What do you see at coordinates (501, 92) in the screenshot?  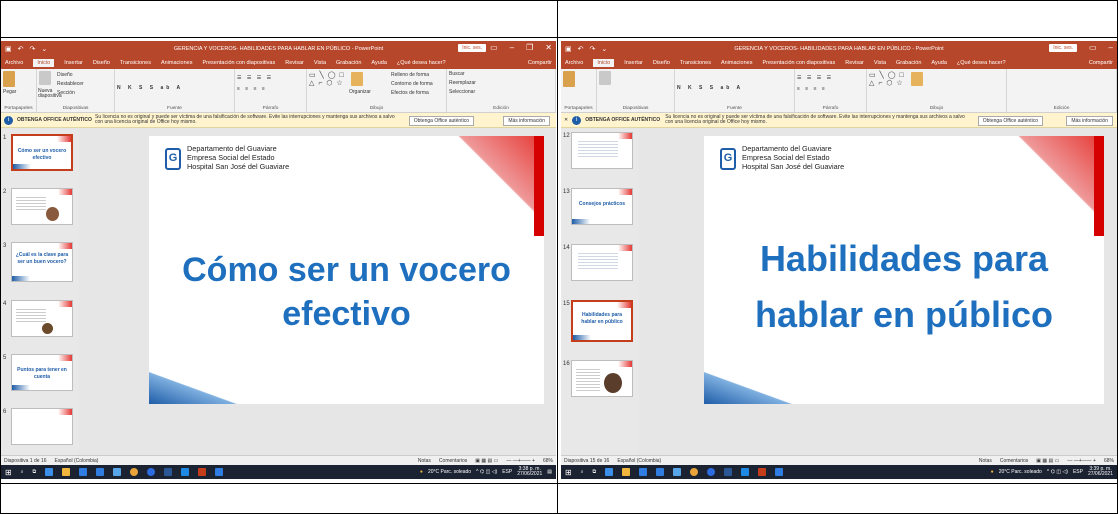 I see `select-button: Seleccionar` at bounding box center [501, 92].